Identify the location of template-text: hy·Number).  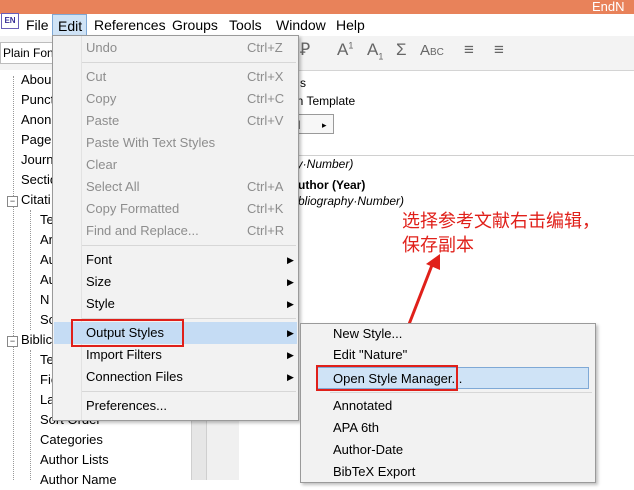
(322, 164).